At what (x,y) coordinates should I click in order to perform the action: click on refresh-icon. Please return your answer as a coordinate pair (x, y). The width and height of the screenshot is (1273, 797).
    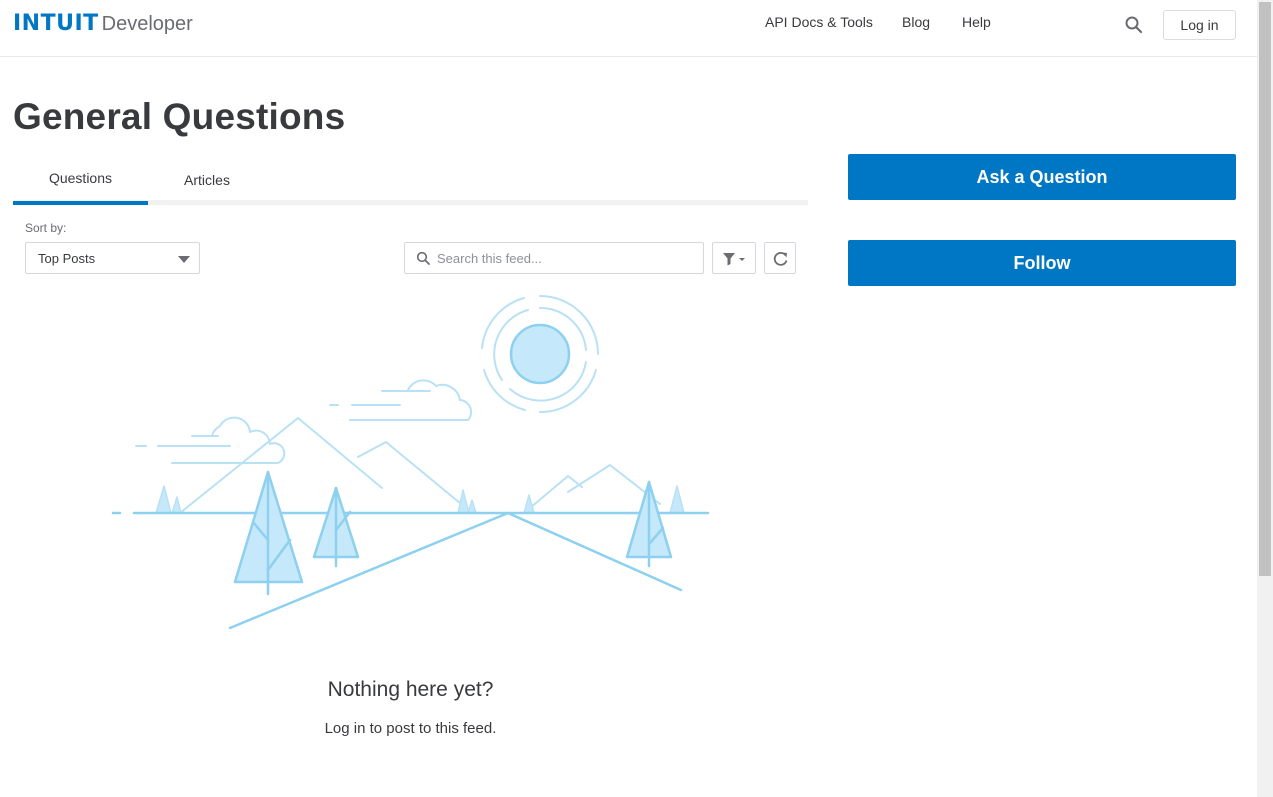
    Looking at the image, I should click on (780, 258).